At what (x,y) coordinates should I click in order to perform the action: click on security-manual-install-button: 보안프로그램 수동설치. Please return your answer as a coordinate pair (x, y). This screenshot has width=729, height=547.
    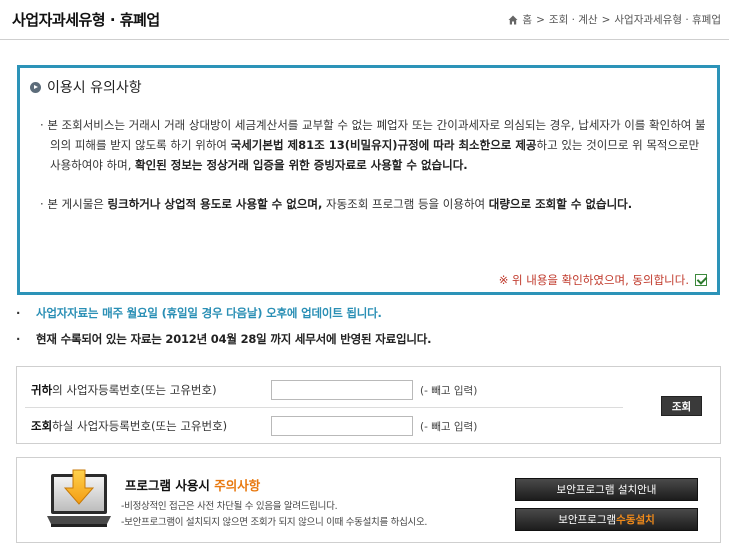
    Looking at the image, I should click on (606, 519).